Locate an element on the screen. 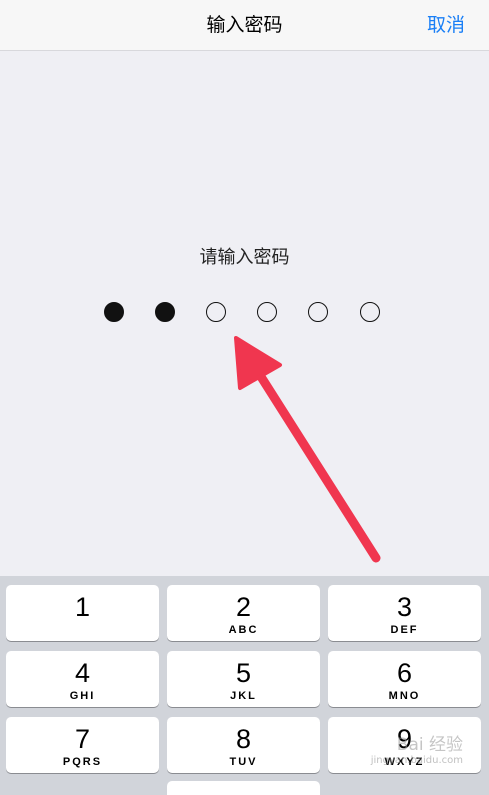  page-title: 输入密码 is located at coordinates (244, 25).